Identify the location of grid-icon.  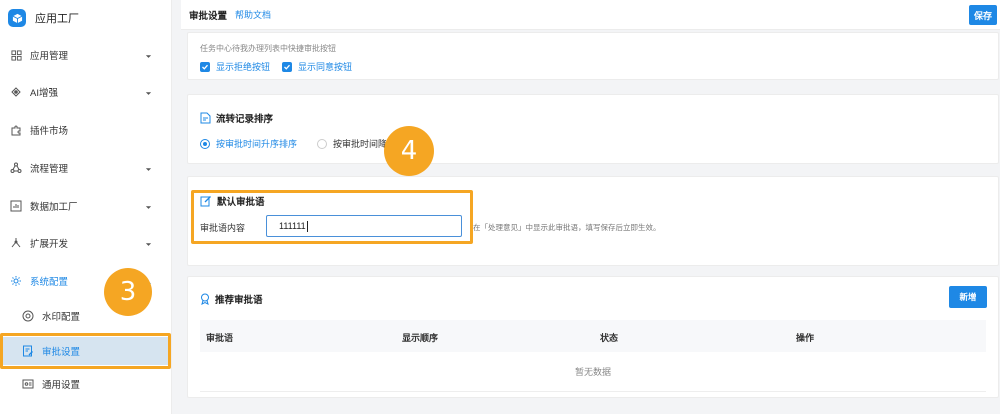
(16, 55).